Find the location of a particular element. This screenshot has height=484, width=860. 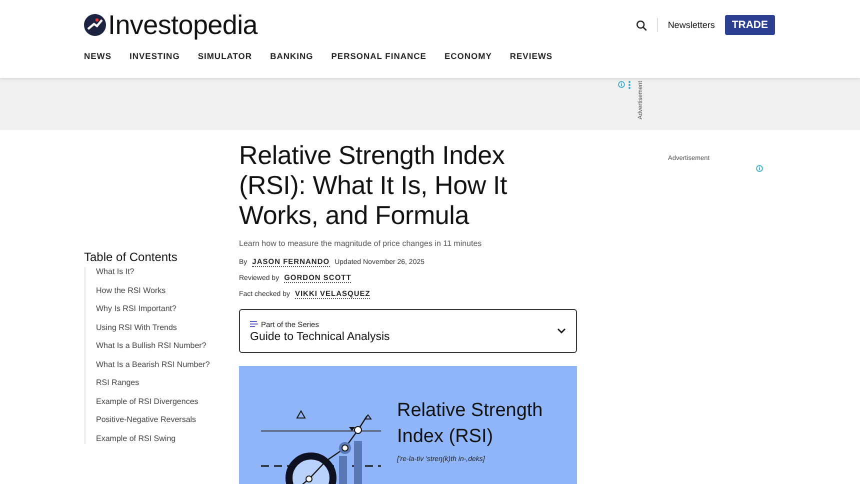

list-icon is located at coordinates (254, 324).